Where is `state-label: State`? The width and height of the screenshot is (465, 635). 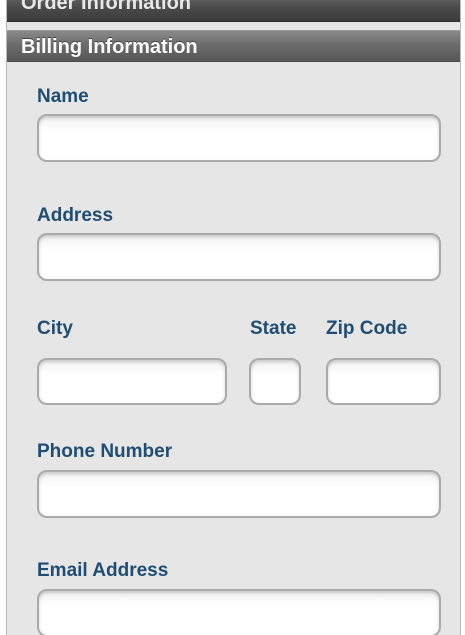
state-label: State is located at coordinates (273, 328).